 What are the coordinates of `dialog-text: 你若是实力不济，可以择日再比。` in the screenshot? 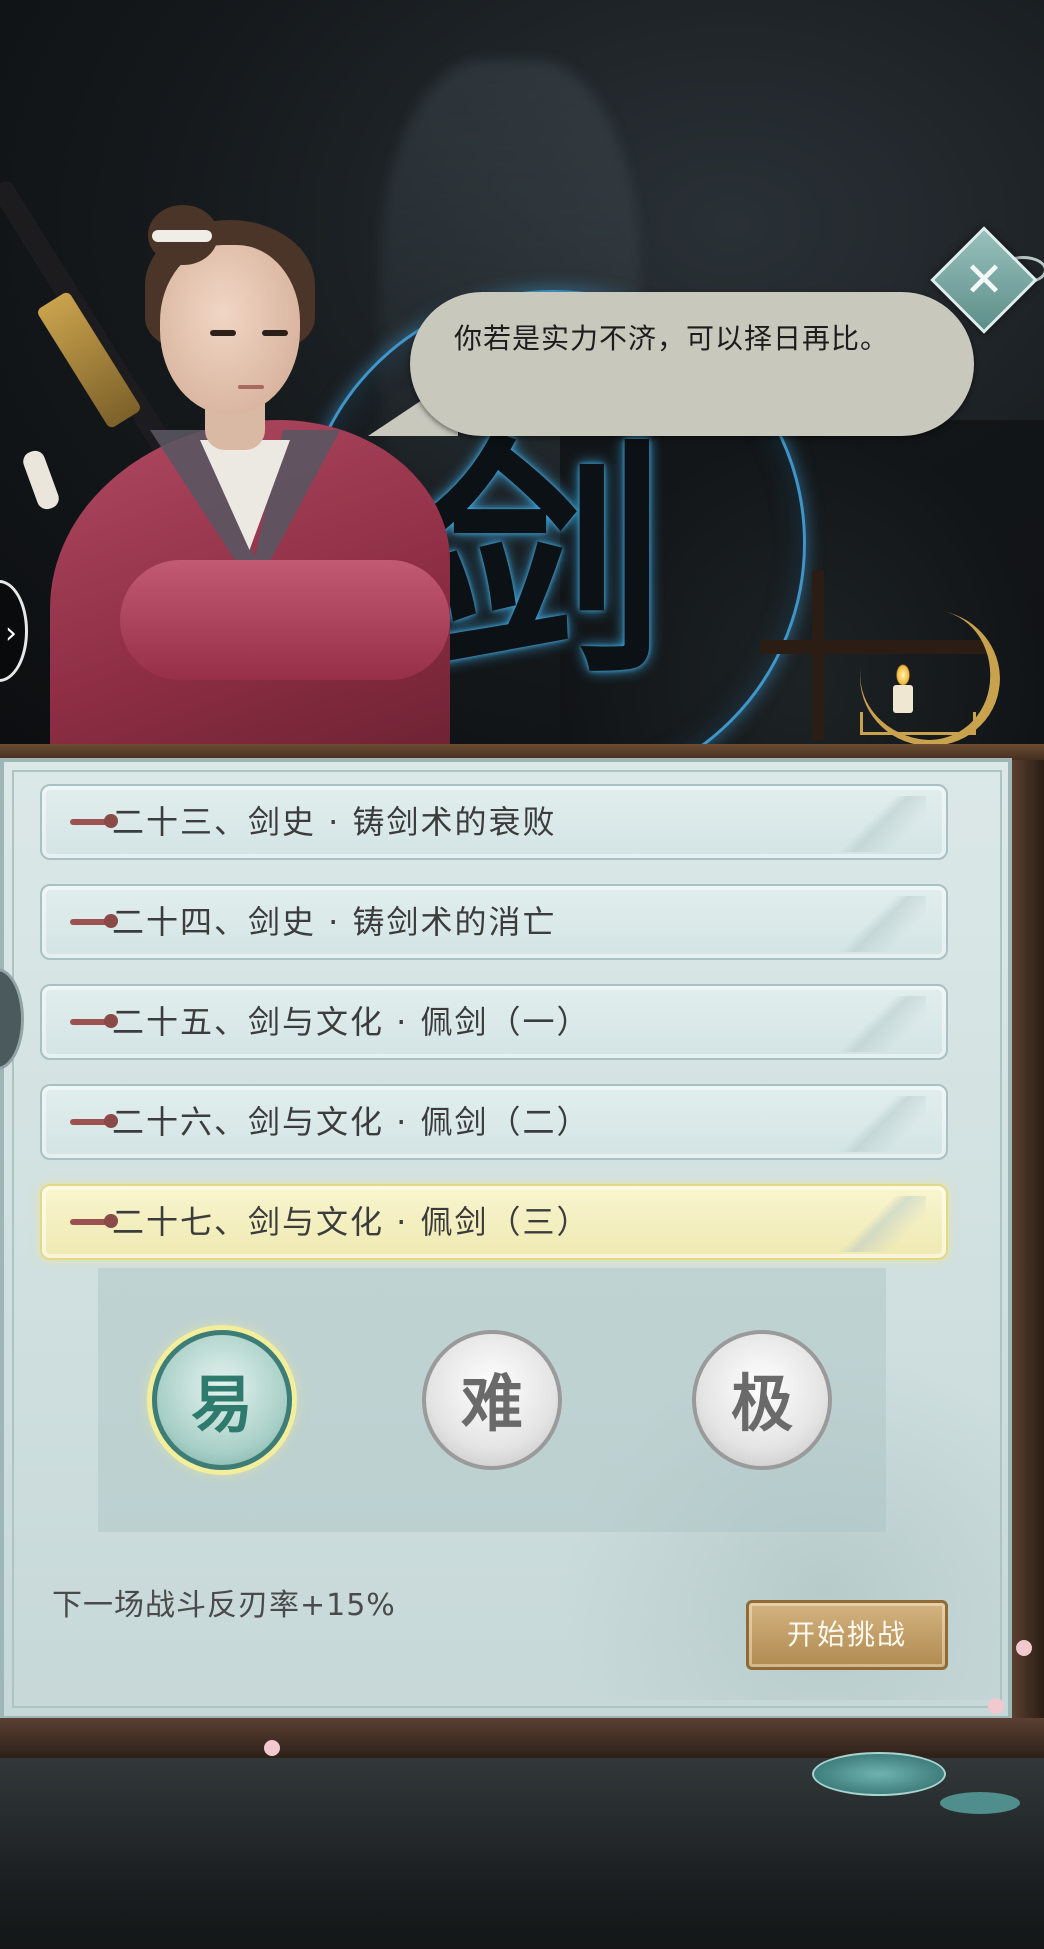 It's located at (672, 338).